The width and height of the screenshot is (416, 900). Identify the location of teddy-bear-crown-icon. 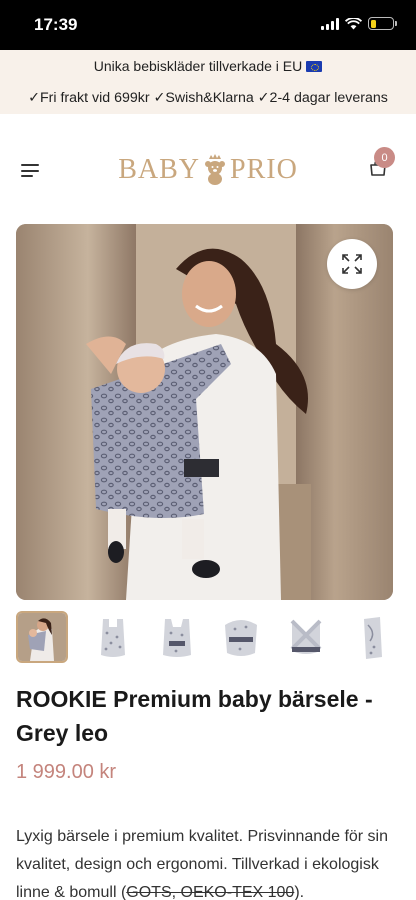
(215, 169).